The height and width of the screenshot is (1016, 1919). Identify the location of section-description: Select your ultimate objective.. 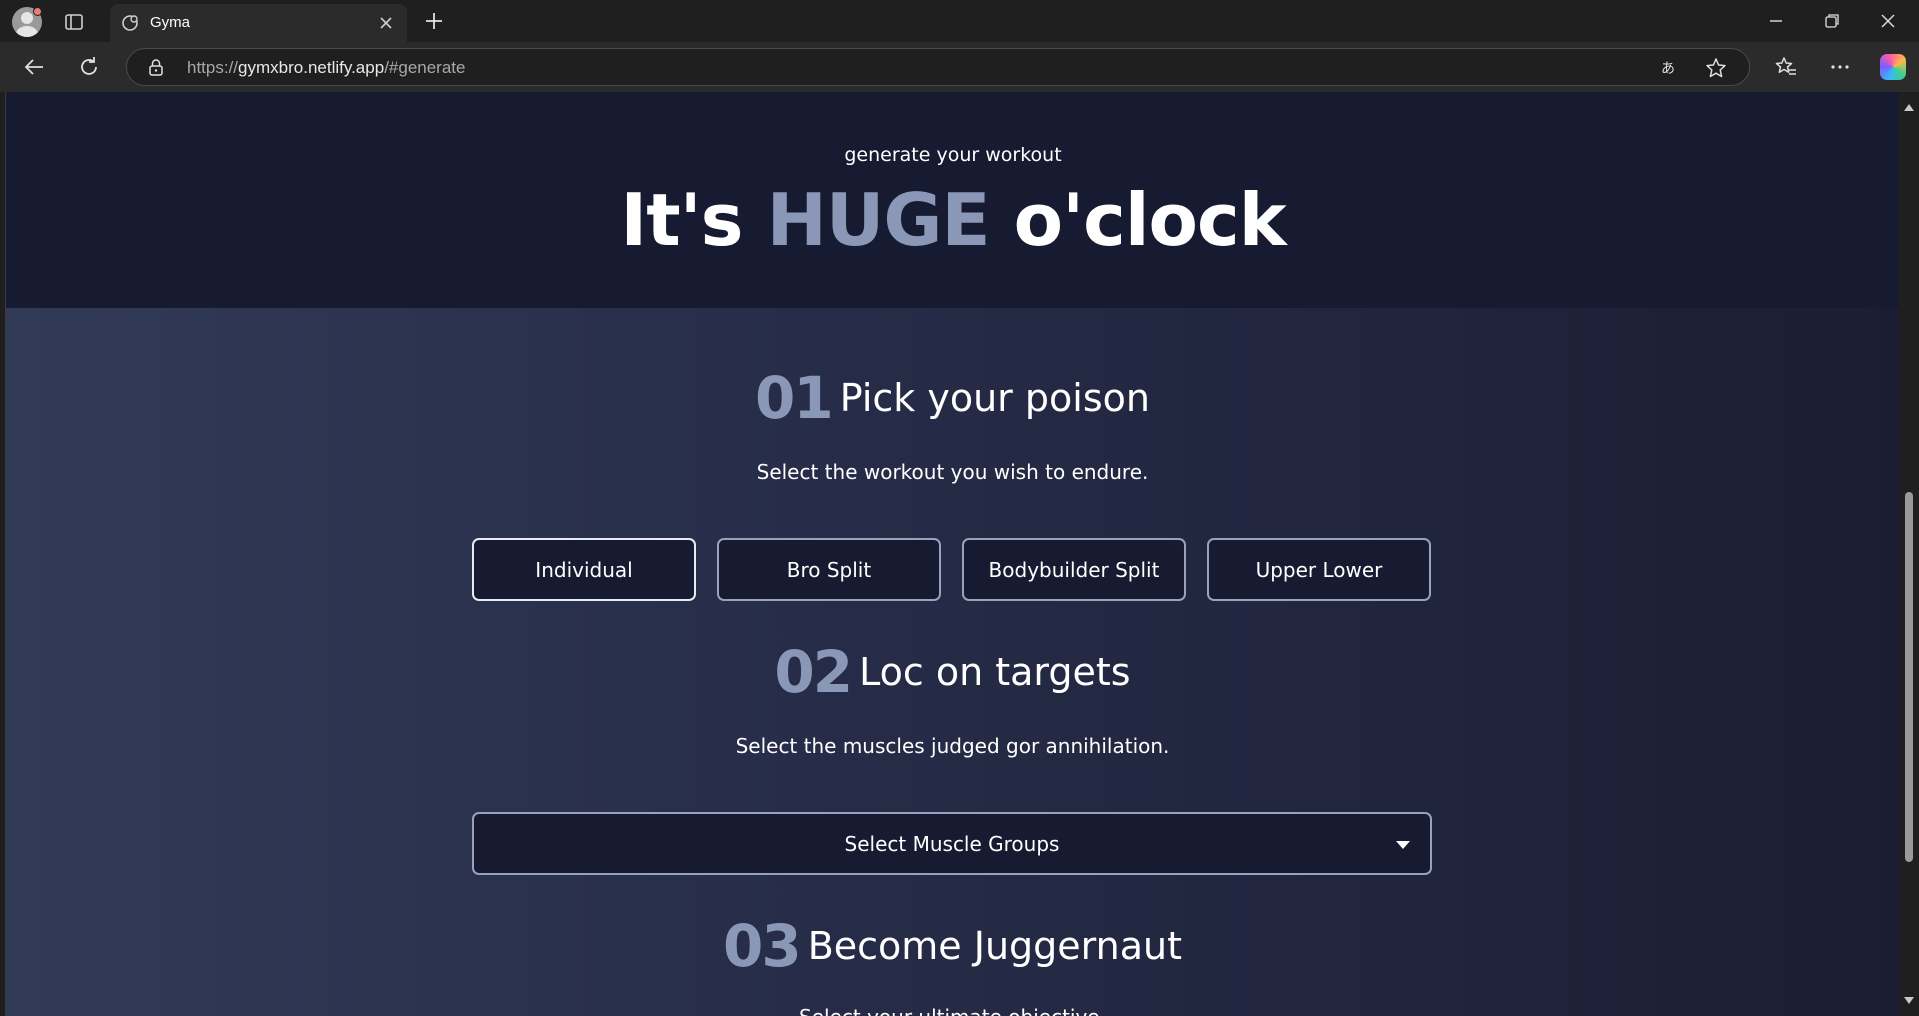
(952, 1010).